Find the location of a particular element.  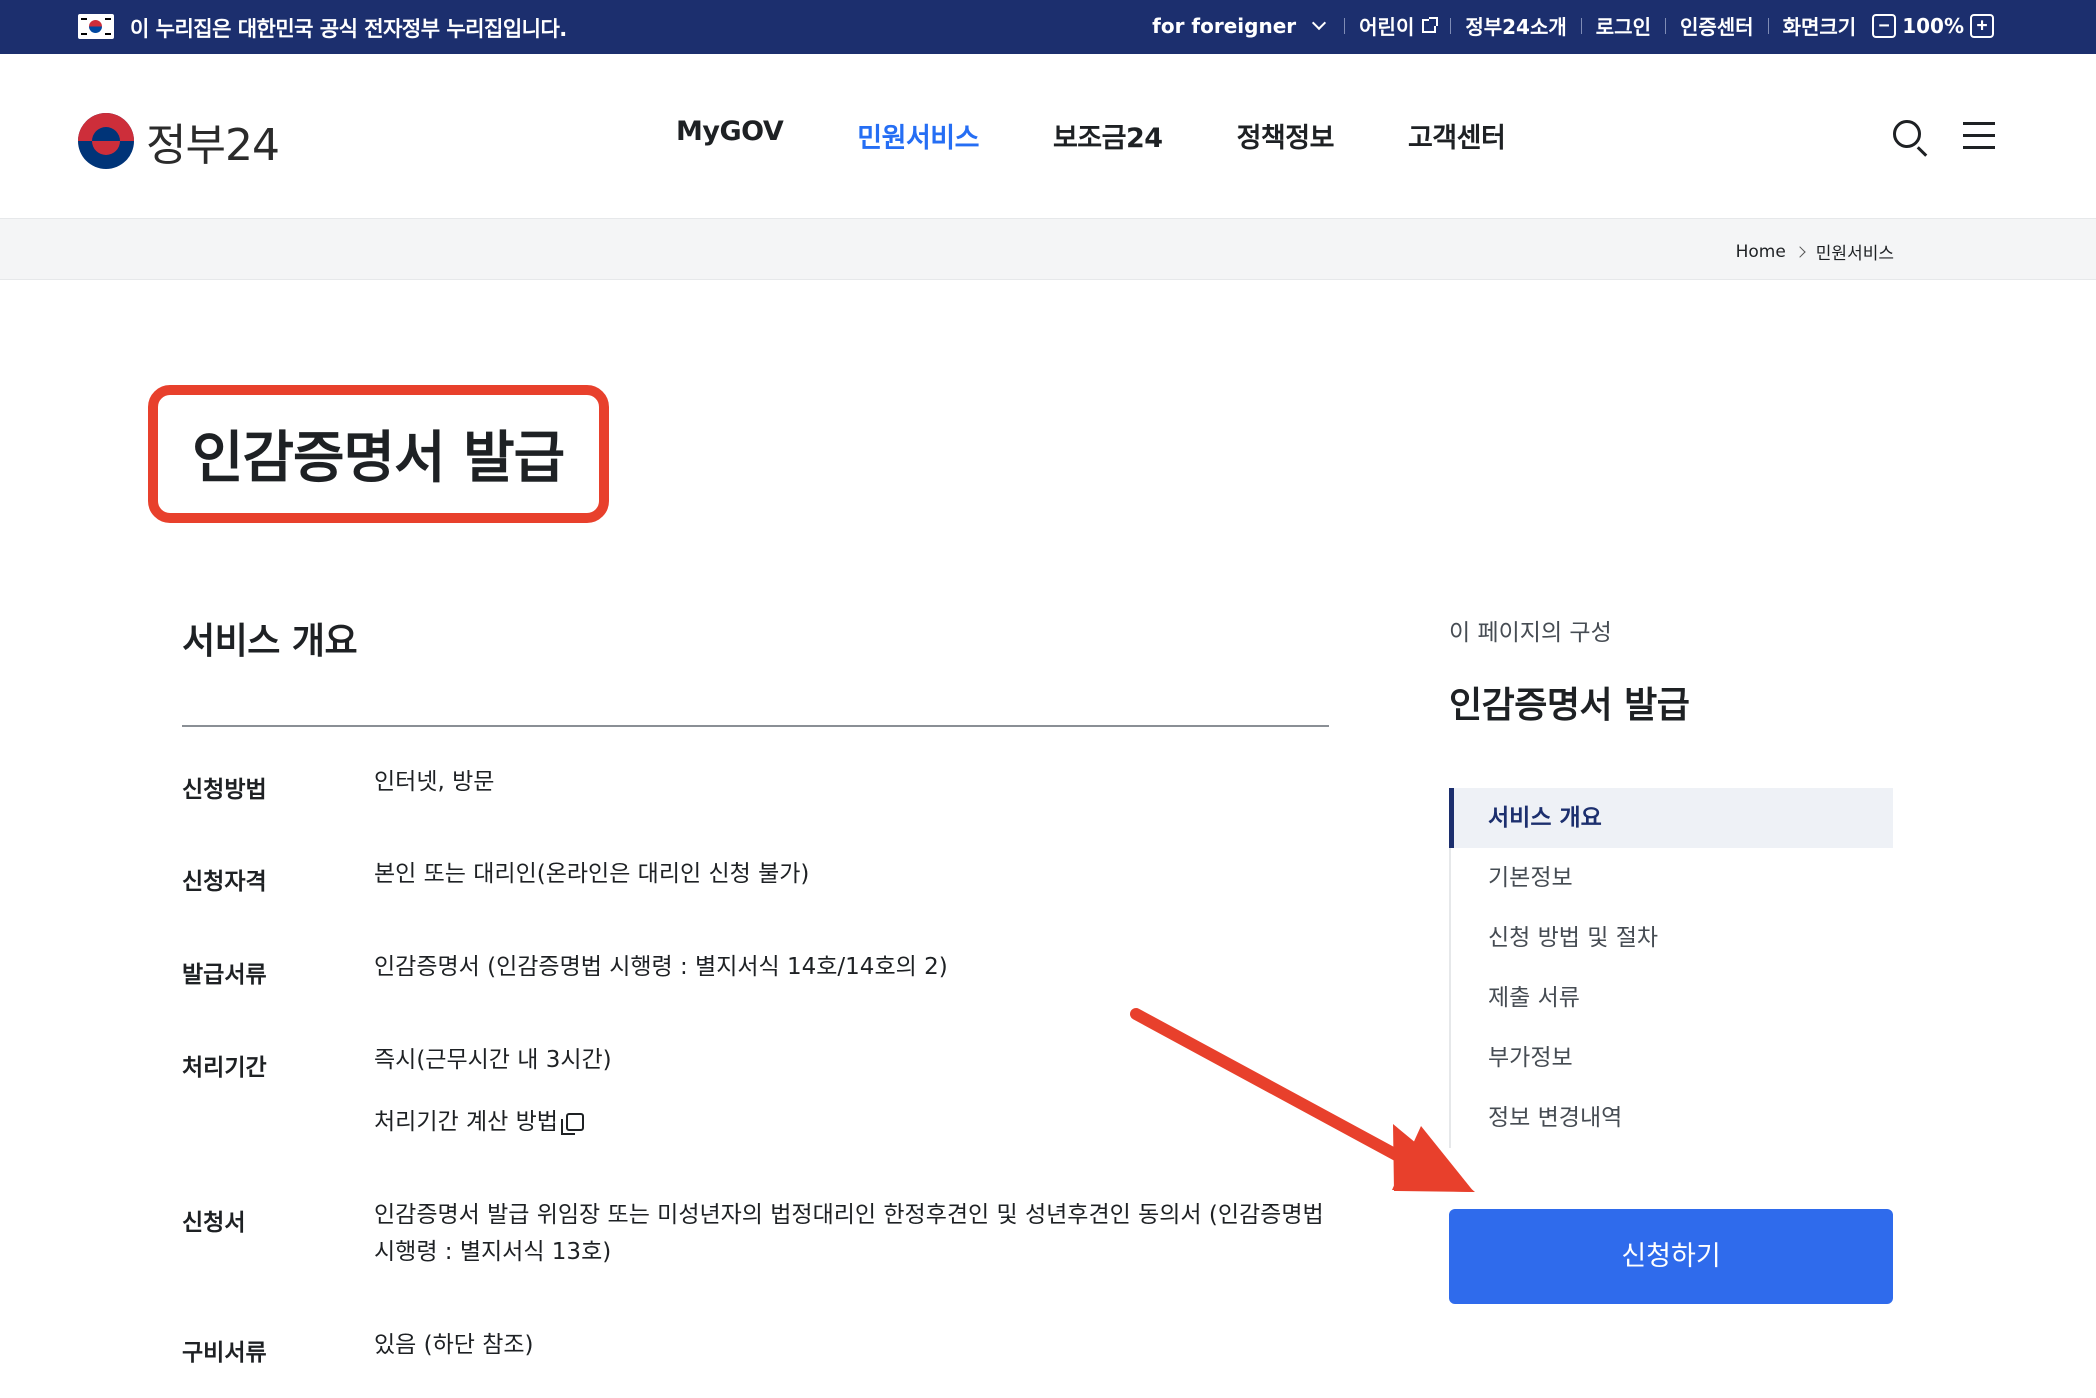

nav-subsidy: 보조금24 is located at coordinates (1108, 135).